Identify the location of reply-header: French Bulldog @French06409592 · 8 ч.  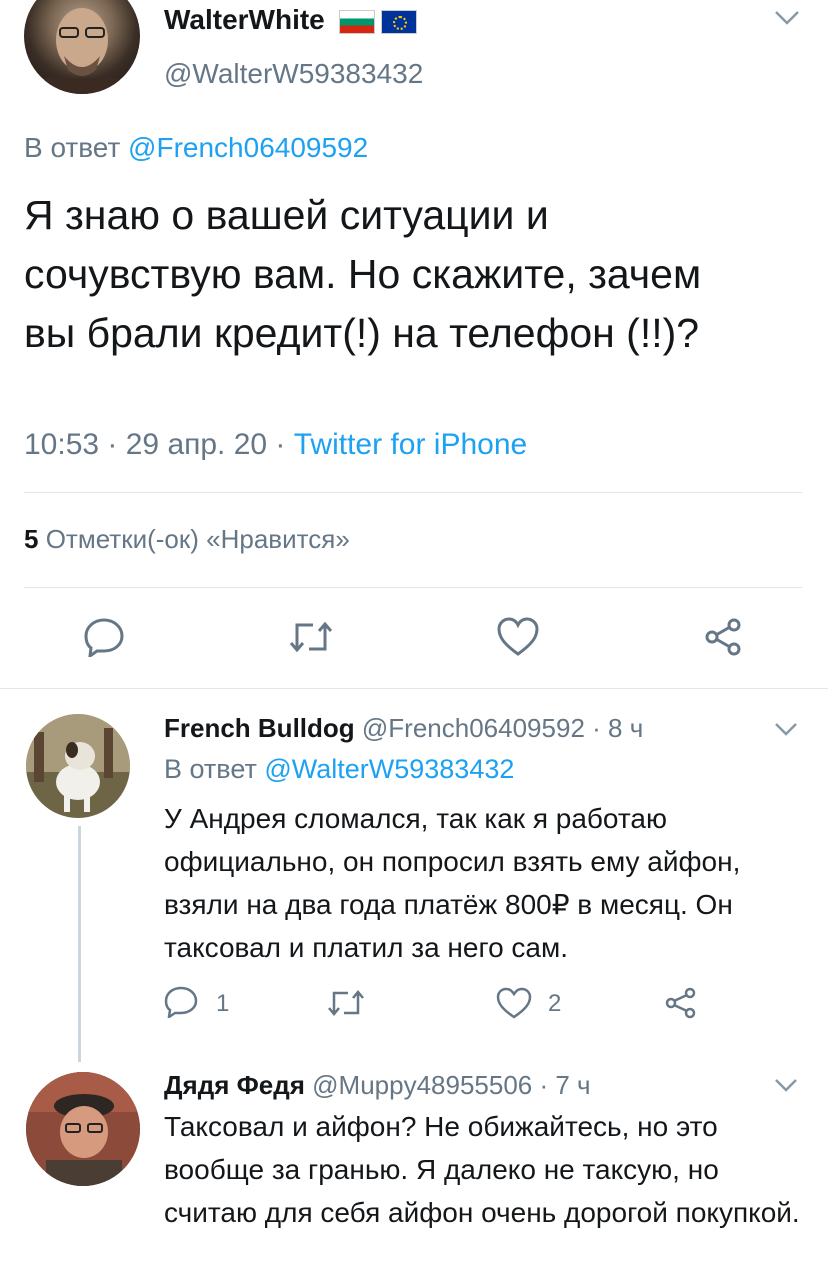
(403, 728).